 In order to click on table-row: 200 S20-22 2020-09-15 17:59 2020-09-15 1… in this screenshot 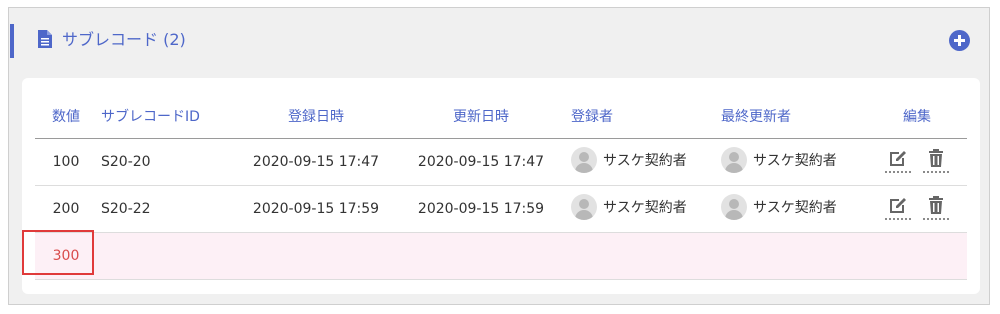, I will do `click(501, 209)`.